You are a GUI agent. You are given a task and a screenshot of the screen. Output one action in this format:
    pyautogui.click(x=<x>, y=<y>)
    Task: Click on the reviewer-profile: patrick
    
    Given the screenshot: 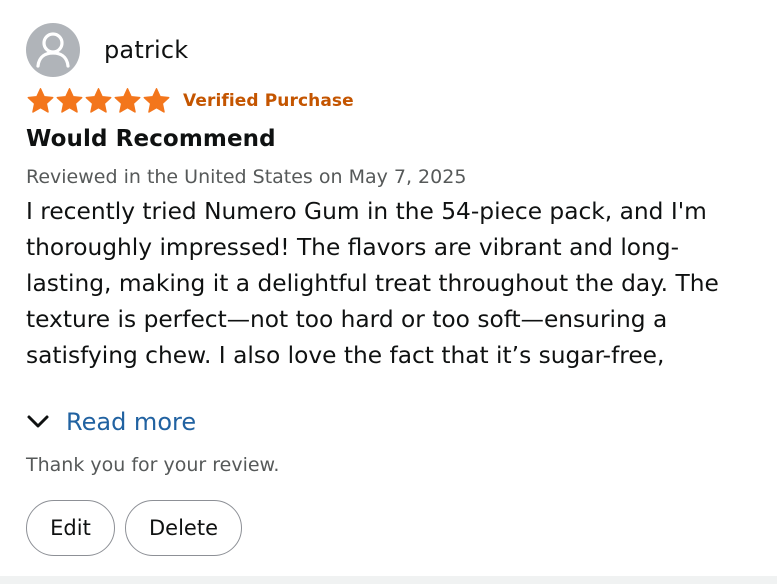 What is the action you would take?
    pyautogui.click(x=391, y=50)
    